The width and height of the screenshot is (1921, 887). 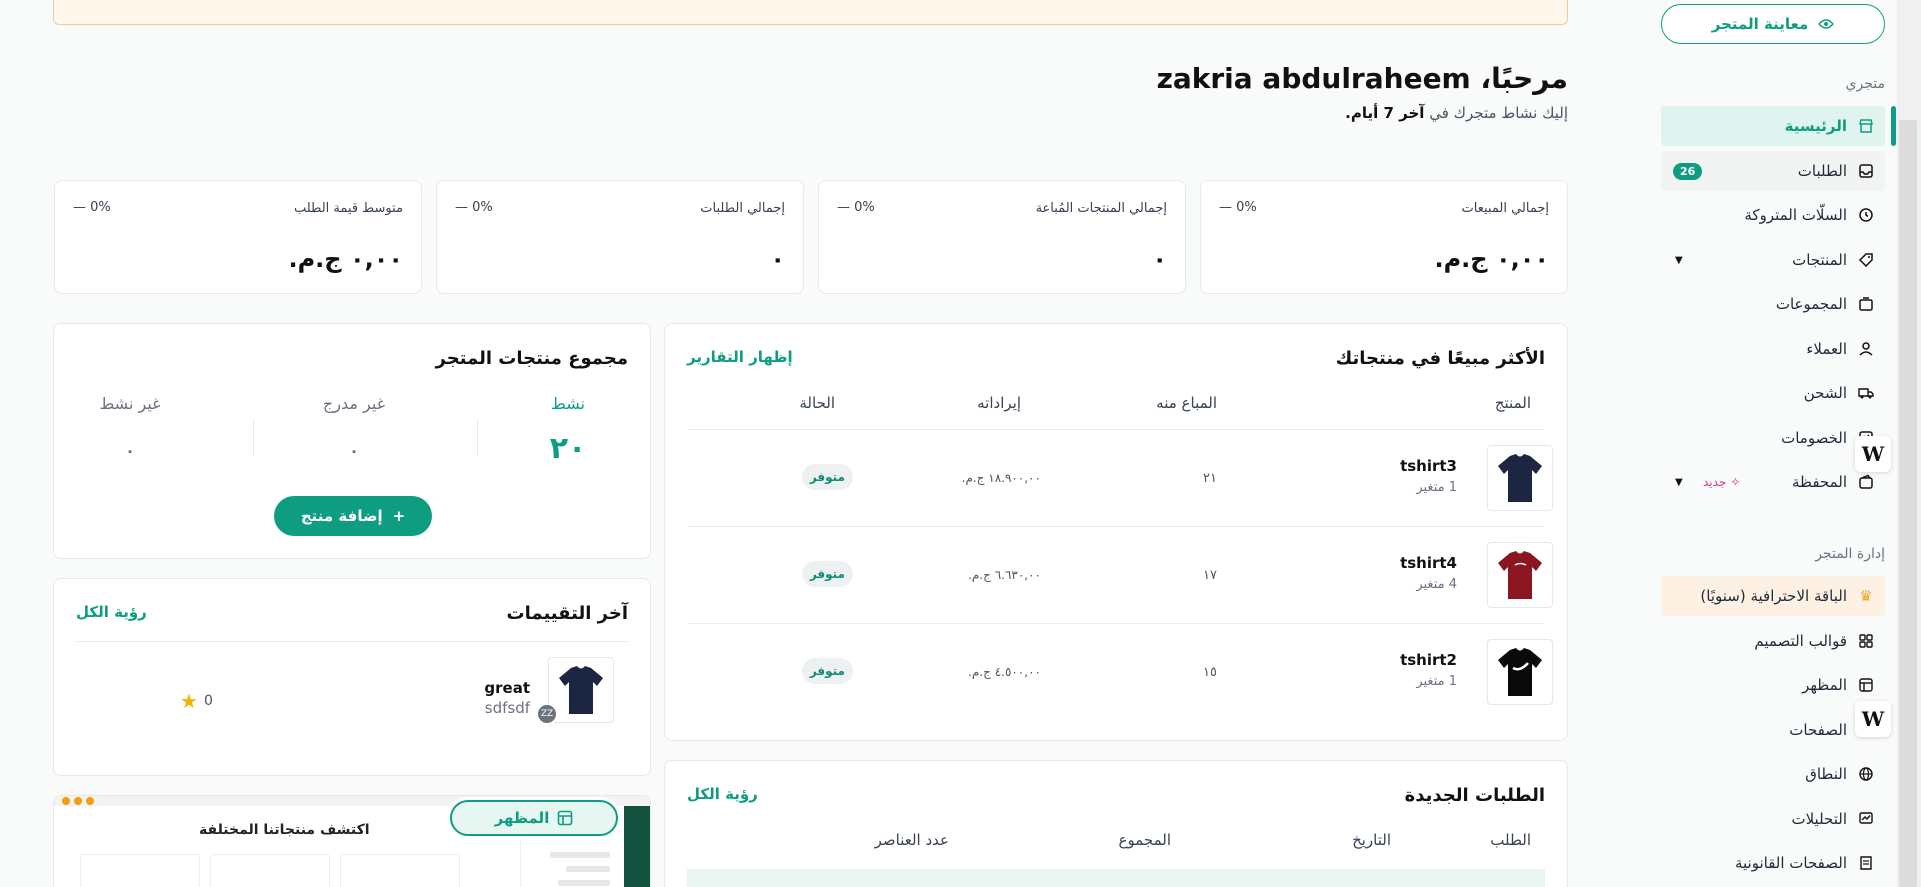 What do you see at coordinates (1428, 466) in the screenshot?
I see `product-name: tshirt3` at bounding box center [1428, 466].